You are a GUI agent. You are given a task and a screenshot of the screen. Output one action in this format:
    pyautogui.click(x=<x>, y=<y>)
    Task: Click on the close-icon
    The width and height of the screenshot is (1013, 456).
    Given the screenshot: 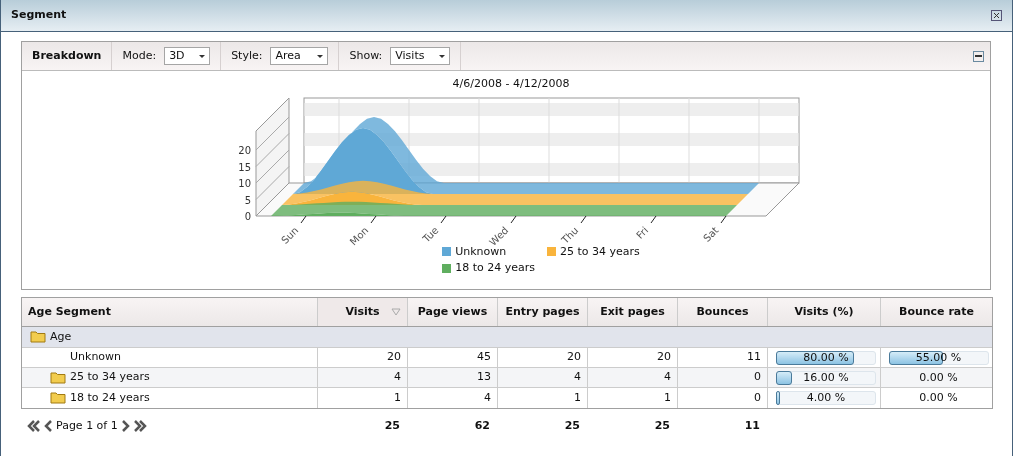 What is the action you would take?
    pyautogui.click(x=996, y=15)
    